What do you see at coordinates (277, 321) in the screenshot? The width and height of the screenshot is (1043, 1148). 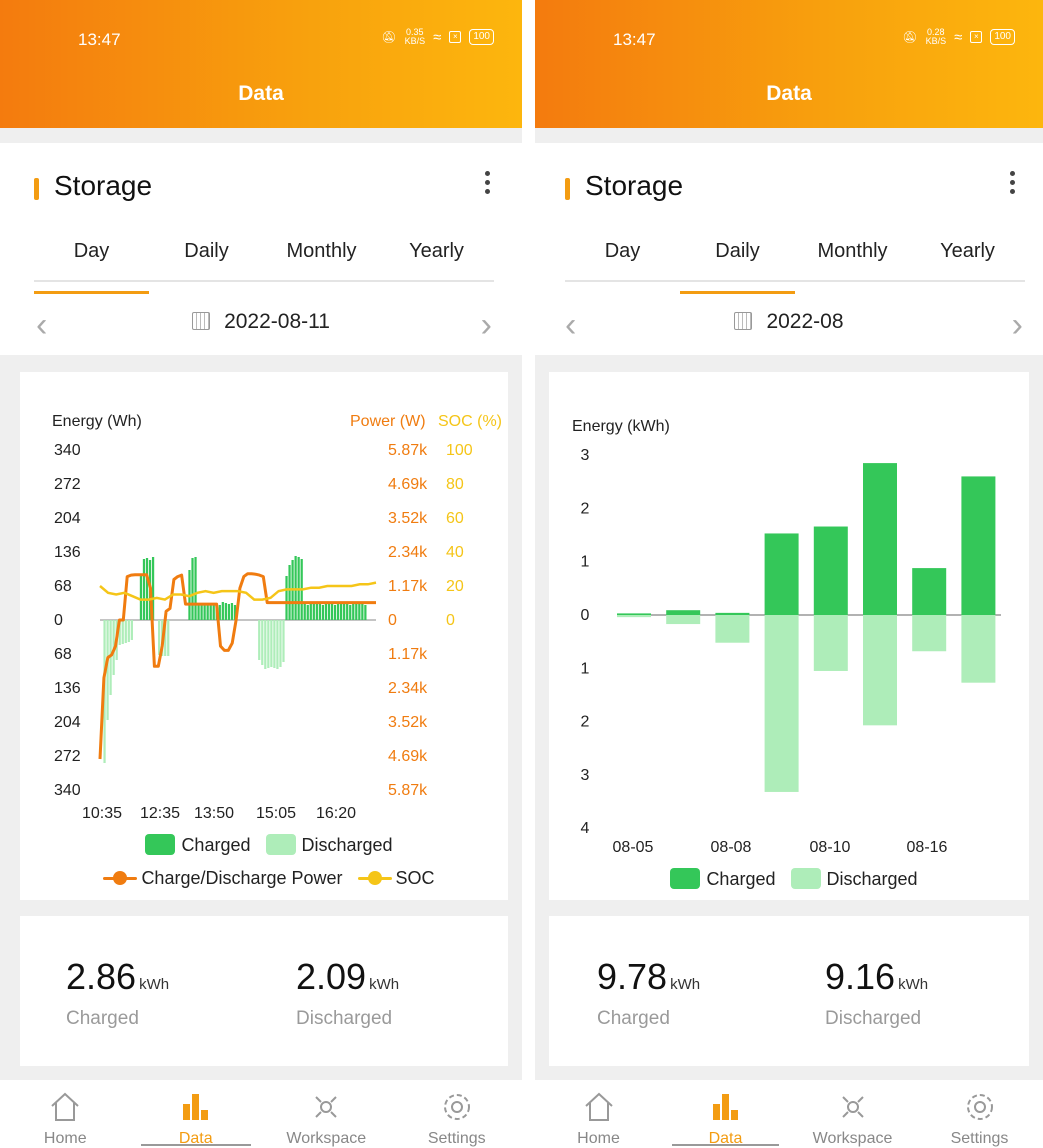 I see `selected-date: 2022-08-11` at bounding box center [277, 321].